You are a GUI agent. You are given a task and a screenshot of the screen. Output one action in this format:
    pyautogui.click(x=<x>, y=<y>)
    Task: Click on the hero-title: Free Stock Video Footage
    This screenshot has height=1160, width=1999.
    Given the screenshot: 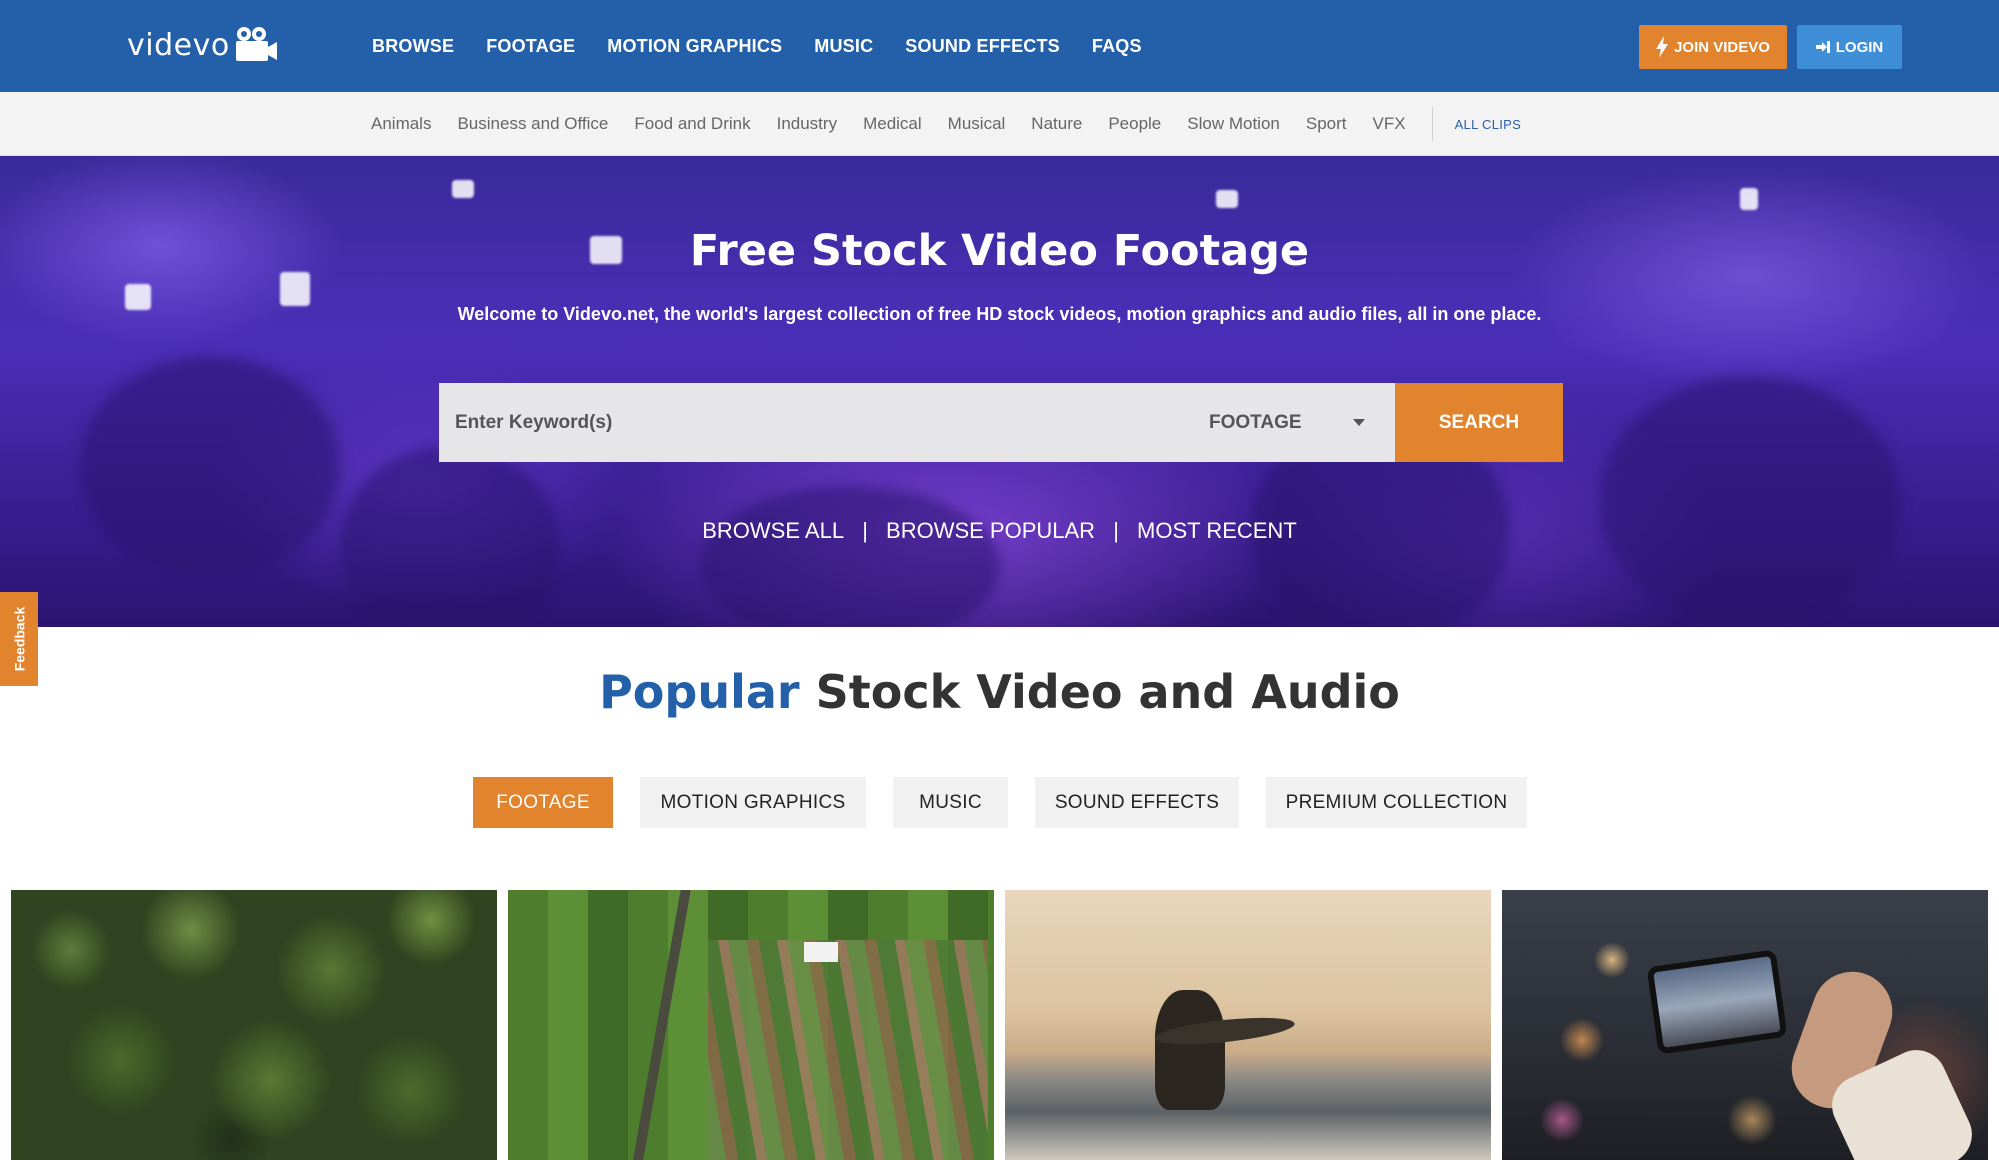 What is the action you would take?
    pyautogui.click(x=999, y=251)
    